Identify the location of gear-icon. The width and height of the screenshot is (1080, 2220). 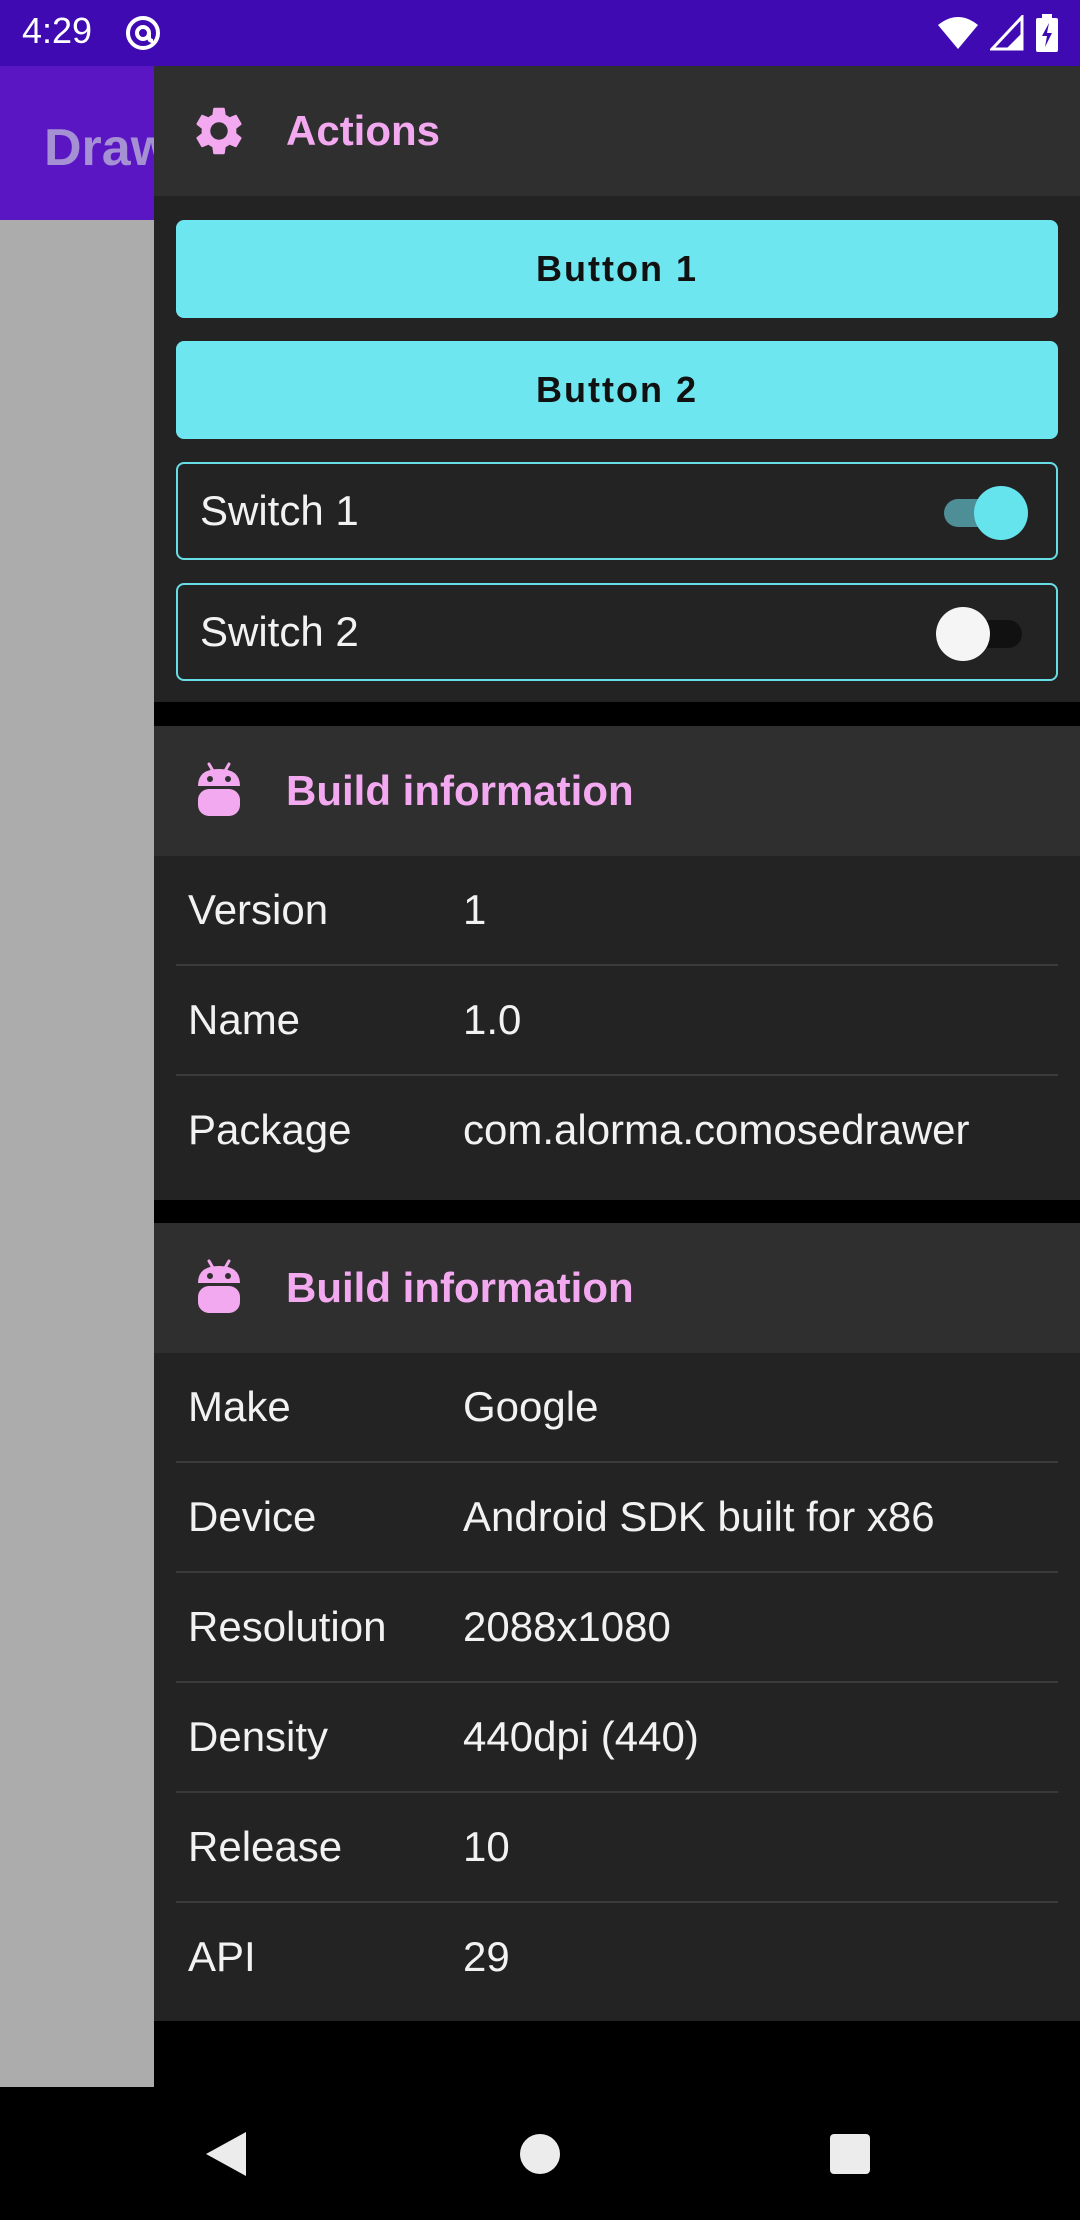
(219, 131).